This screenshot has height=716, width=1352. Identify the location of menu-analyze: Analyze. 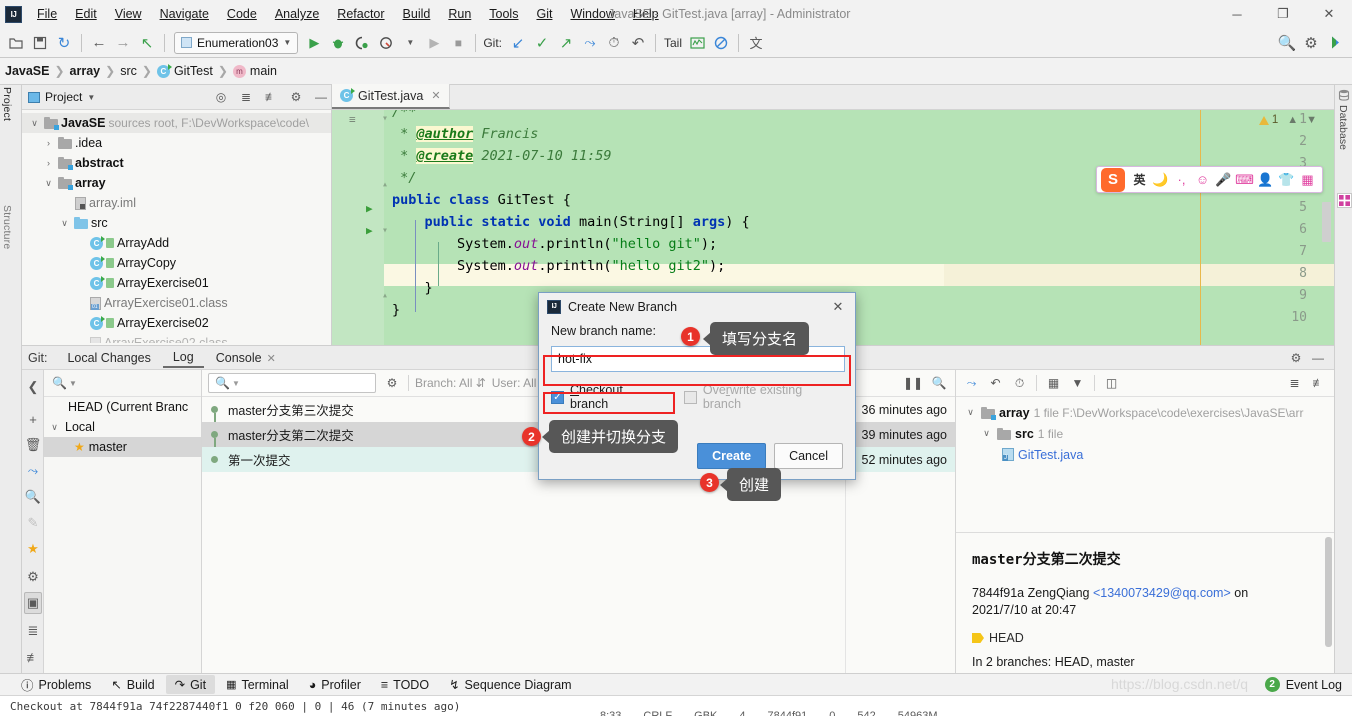
(297, 14).